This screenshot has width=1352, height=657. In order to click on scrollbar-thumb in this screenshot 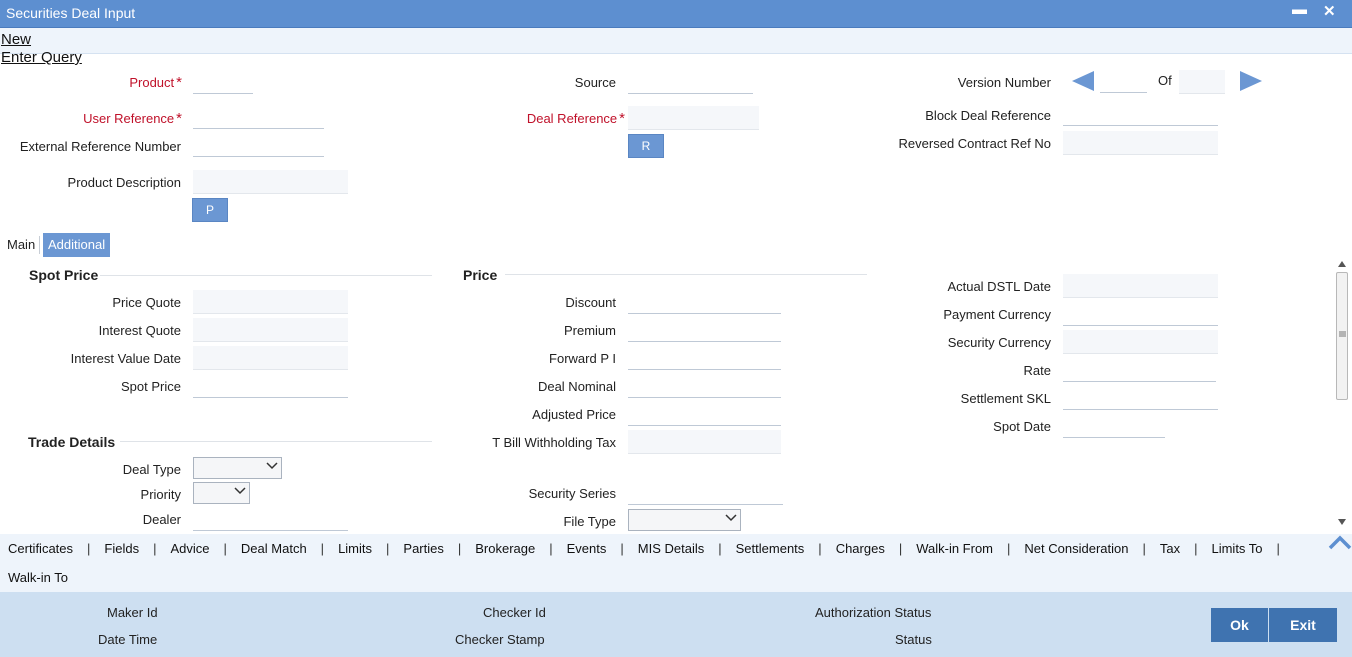, I will do `click(1342, 336)`.